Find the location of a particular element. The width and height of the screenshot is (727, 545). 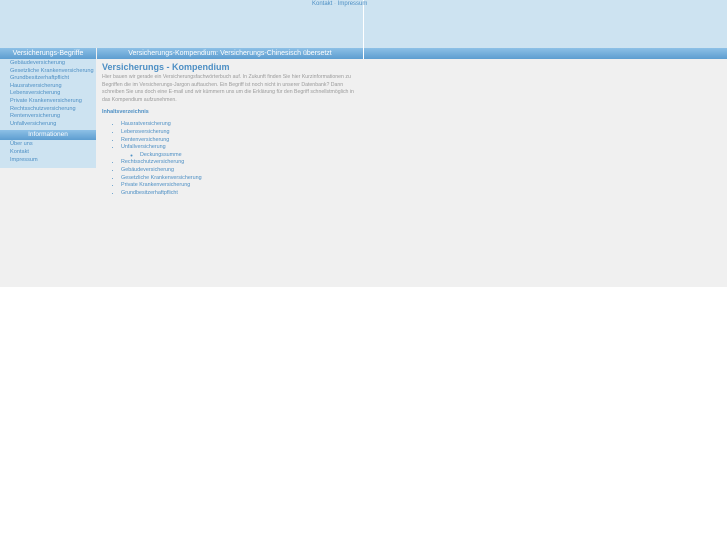

sidebar-item-rentenversicherung: Rentenversicherung is located at coordinates (48, 117).